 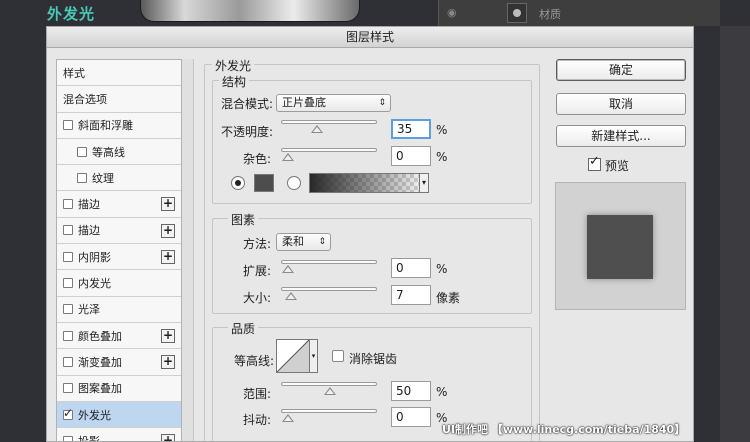 I want to click on style-item-label: 混合选项, so click(x=85, y=99).